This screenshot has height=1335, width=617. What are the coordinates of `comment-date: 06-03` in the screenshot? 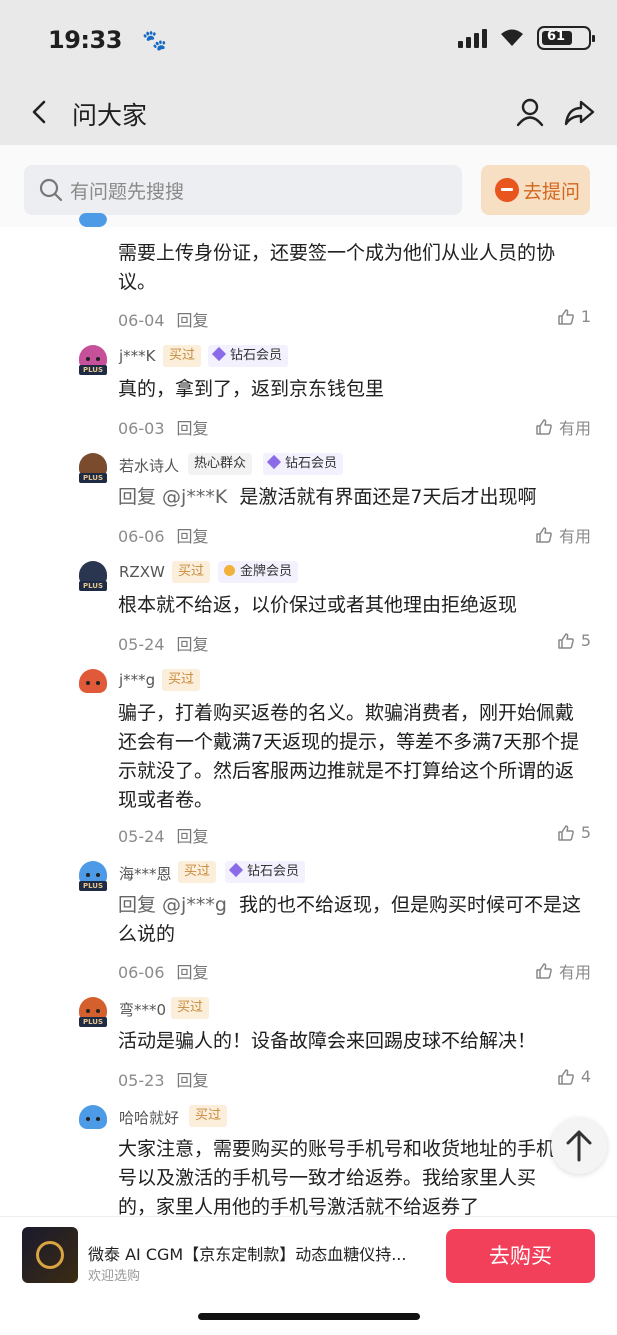 It's located at (141, 428).